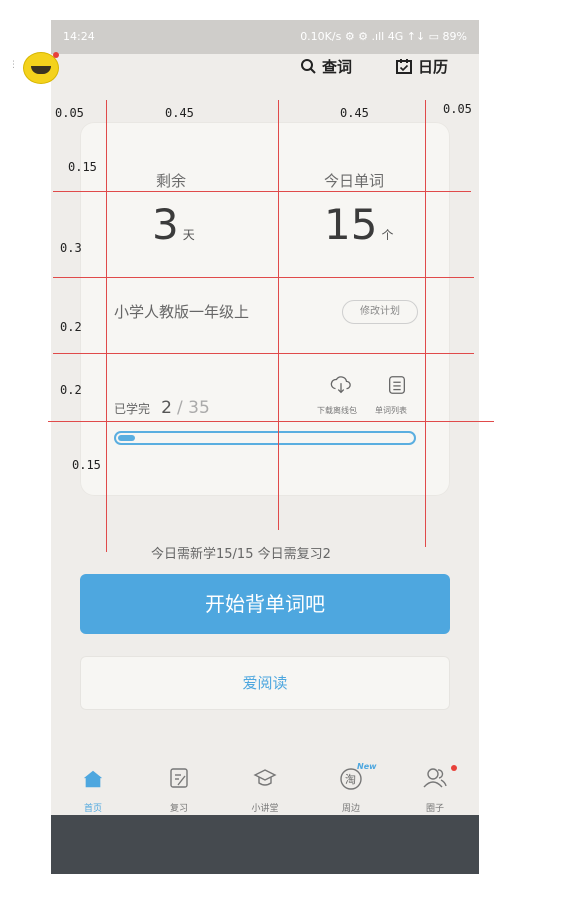 The height and width of the screenshot is (898, 577). What do you see at coordinates (454, 768) in the screenshot?
I see `circle-notification-dot` at bounding box center [454, 768].